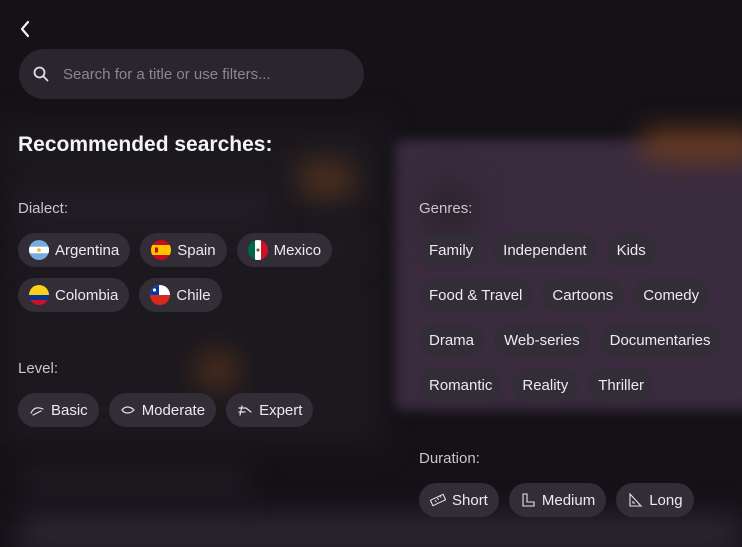 The width and height of the screenshot is (742, 547). Describe the element at coordinates (127, 410) in the screenshot. I see `moderate-level-icon` at that location.